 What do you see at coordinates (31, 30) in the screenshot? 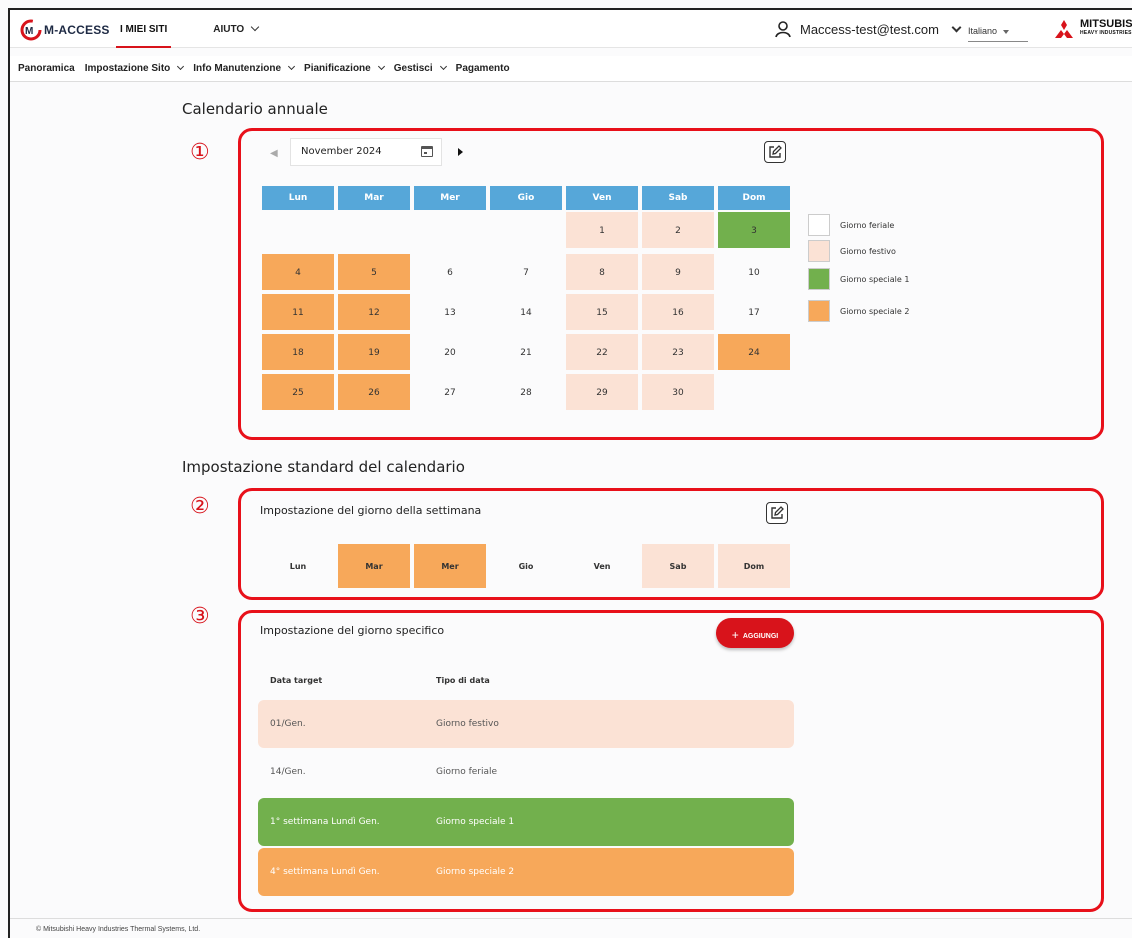
I see `m-access-logo-icon: M` at bounding box center [31, 30].